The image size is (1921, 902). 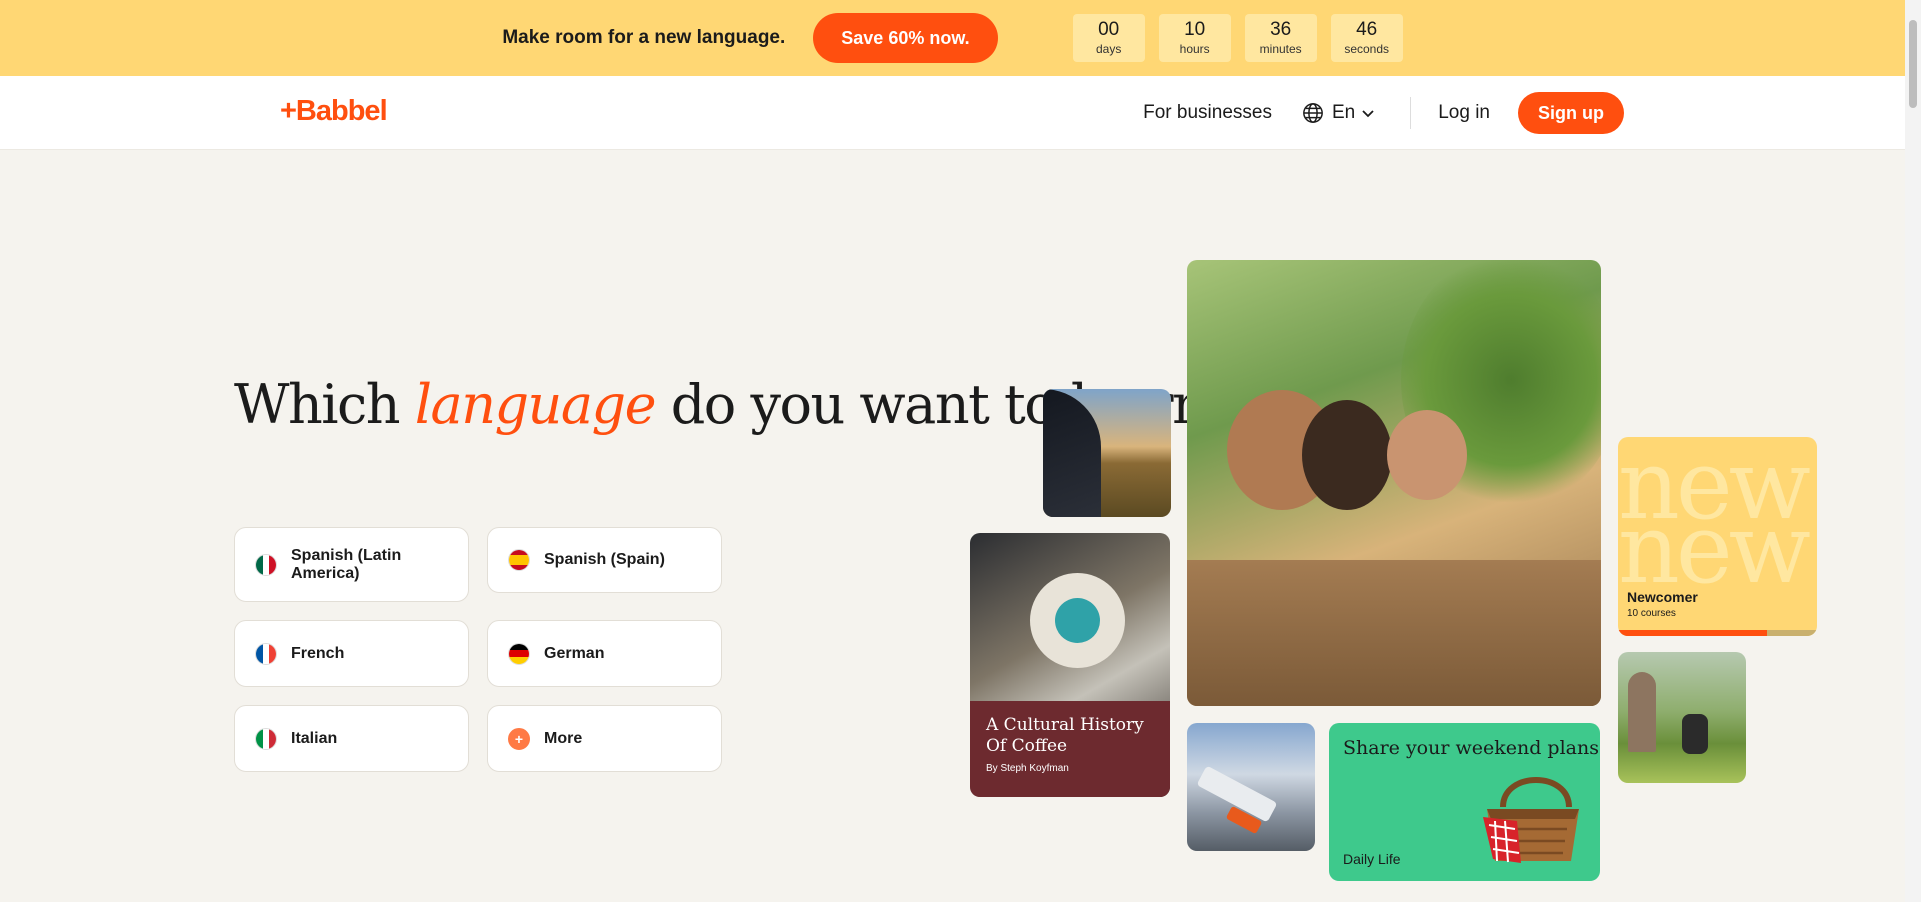 What do you see at coordinates (1394, 483) in the screenshot?
I see `photo-friends-drinking` at bounding box center [1394, 483].